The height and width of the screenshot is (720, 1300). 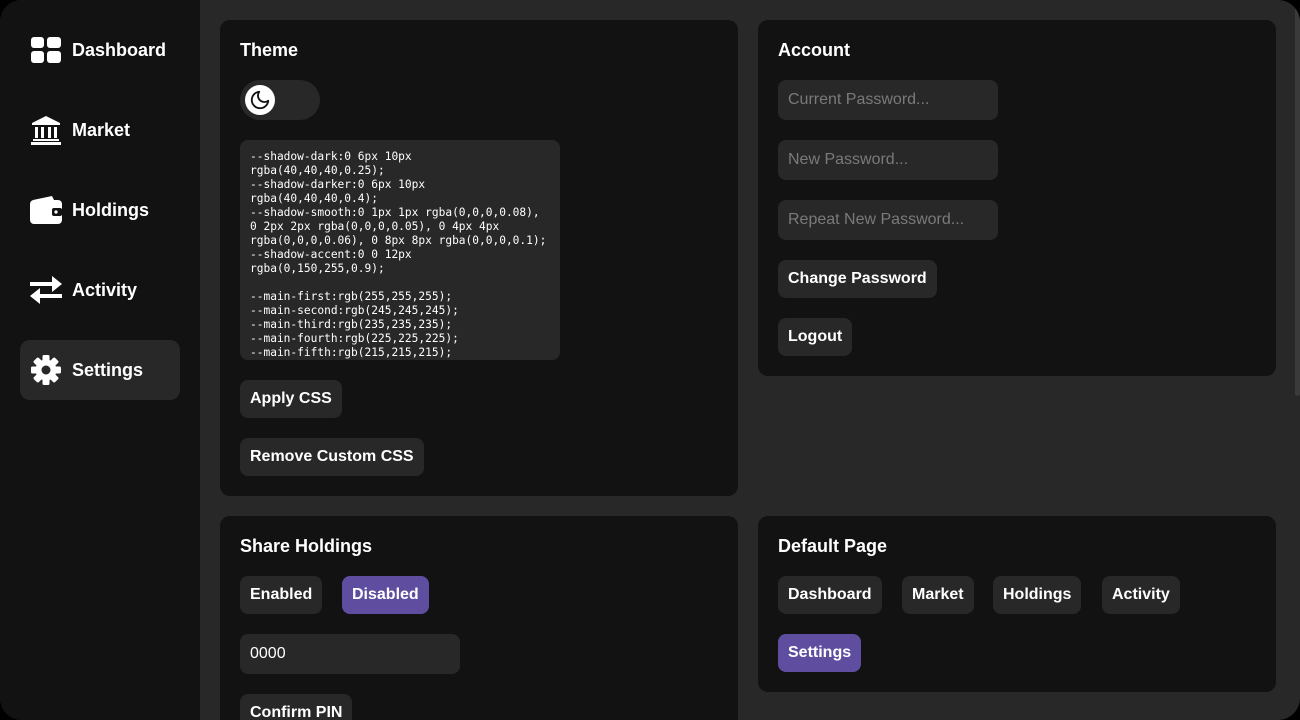 I want to click on gear-icon, so click(x=46, y=370).